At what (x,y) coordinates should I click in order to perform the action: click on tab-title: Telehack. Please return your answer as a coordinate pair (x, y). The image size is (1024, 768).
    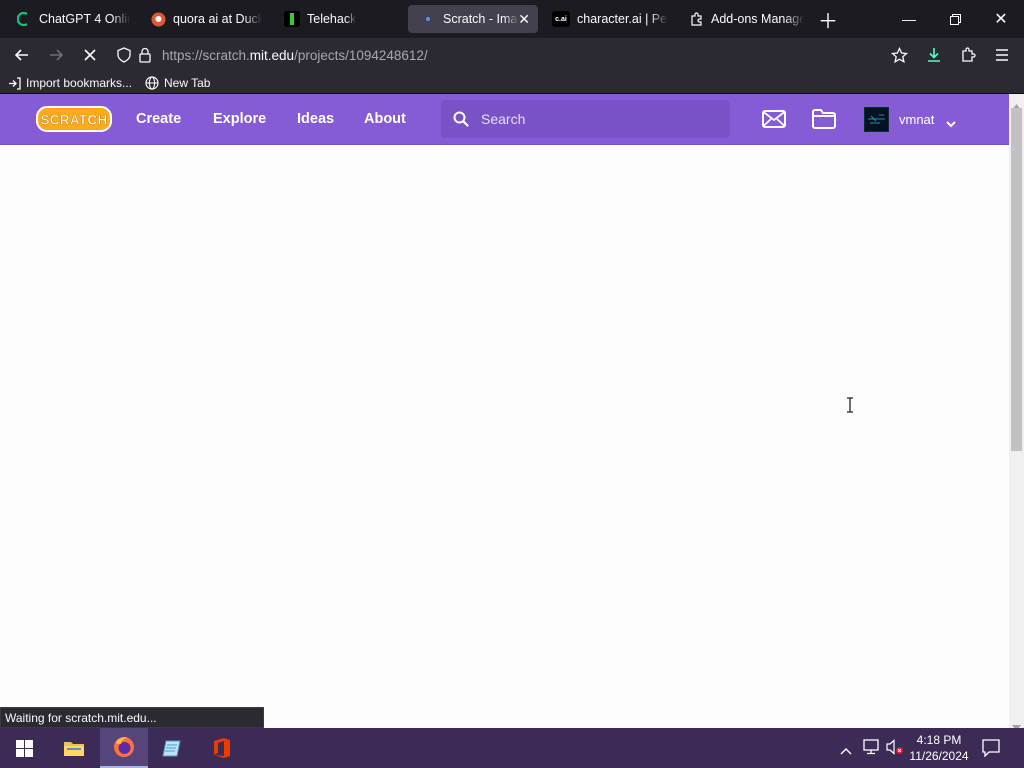
    Looking at the image, I should click on (332, 19).